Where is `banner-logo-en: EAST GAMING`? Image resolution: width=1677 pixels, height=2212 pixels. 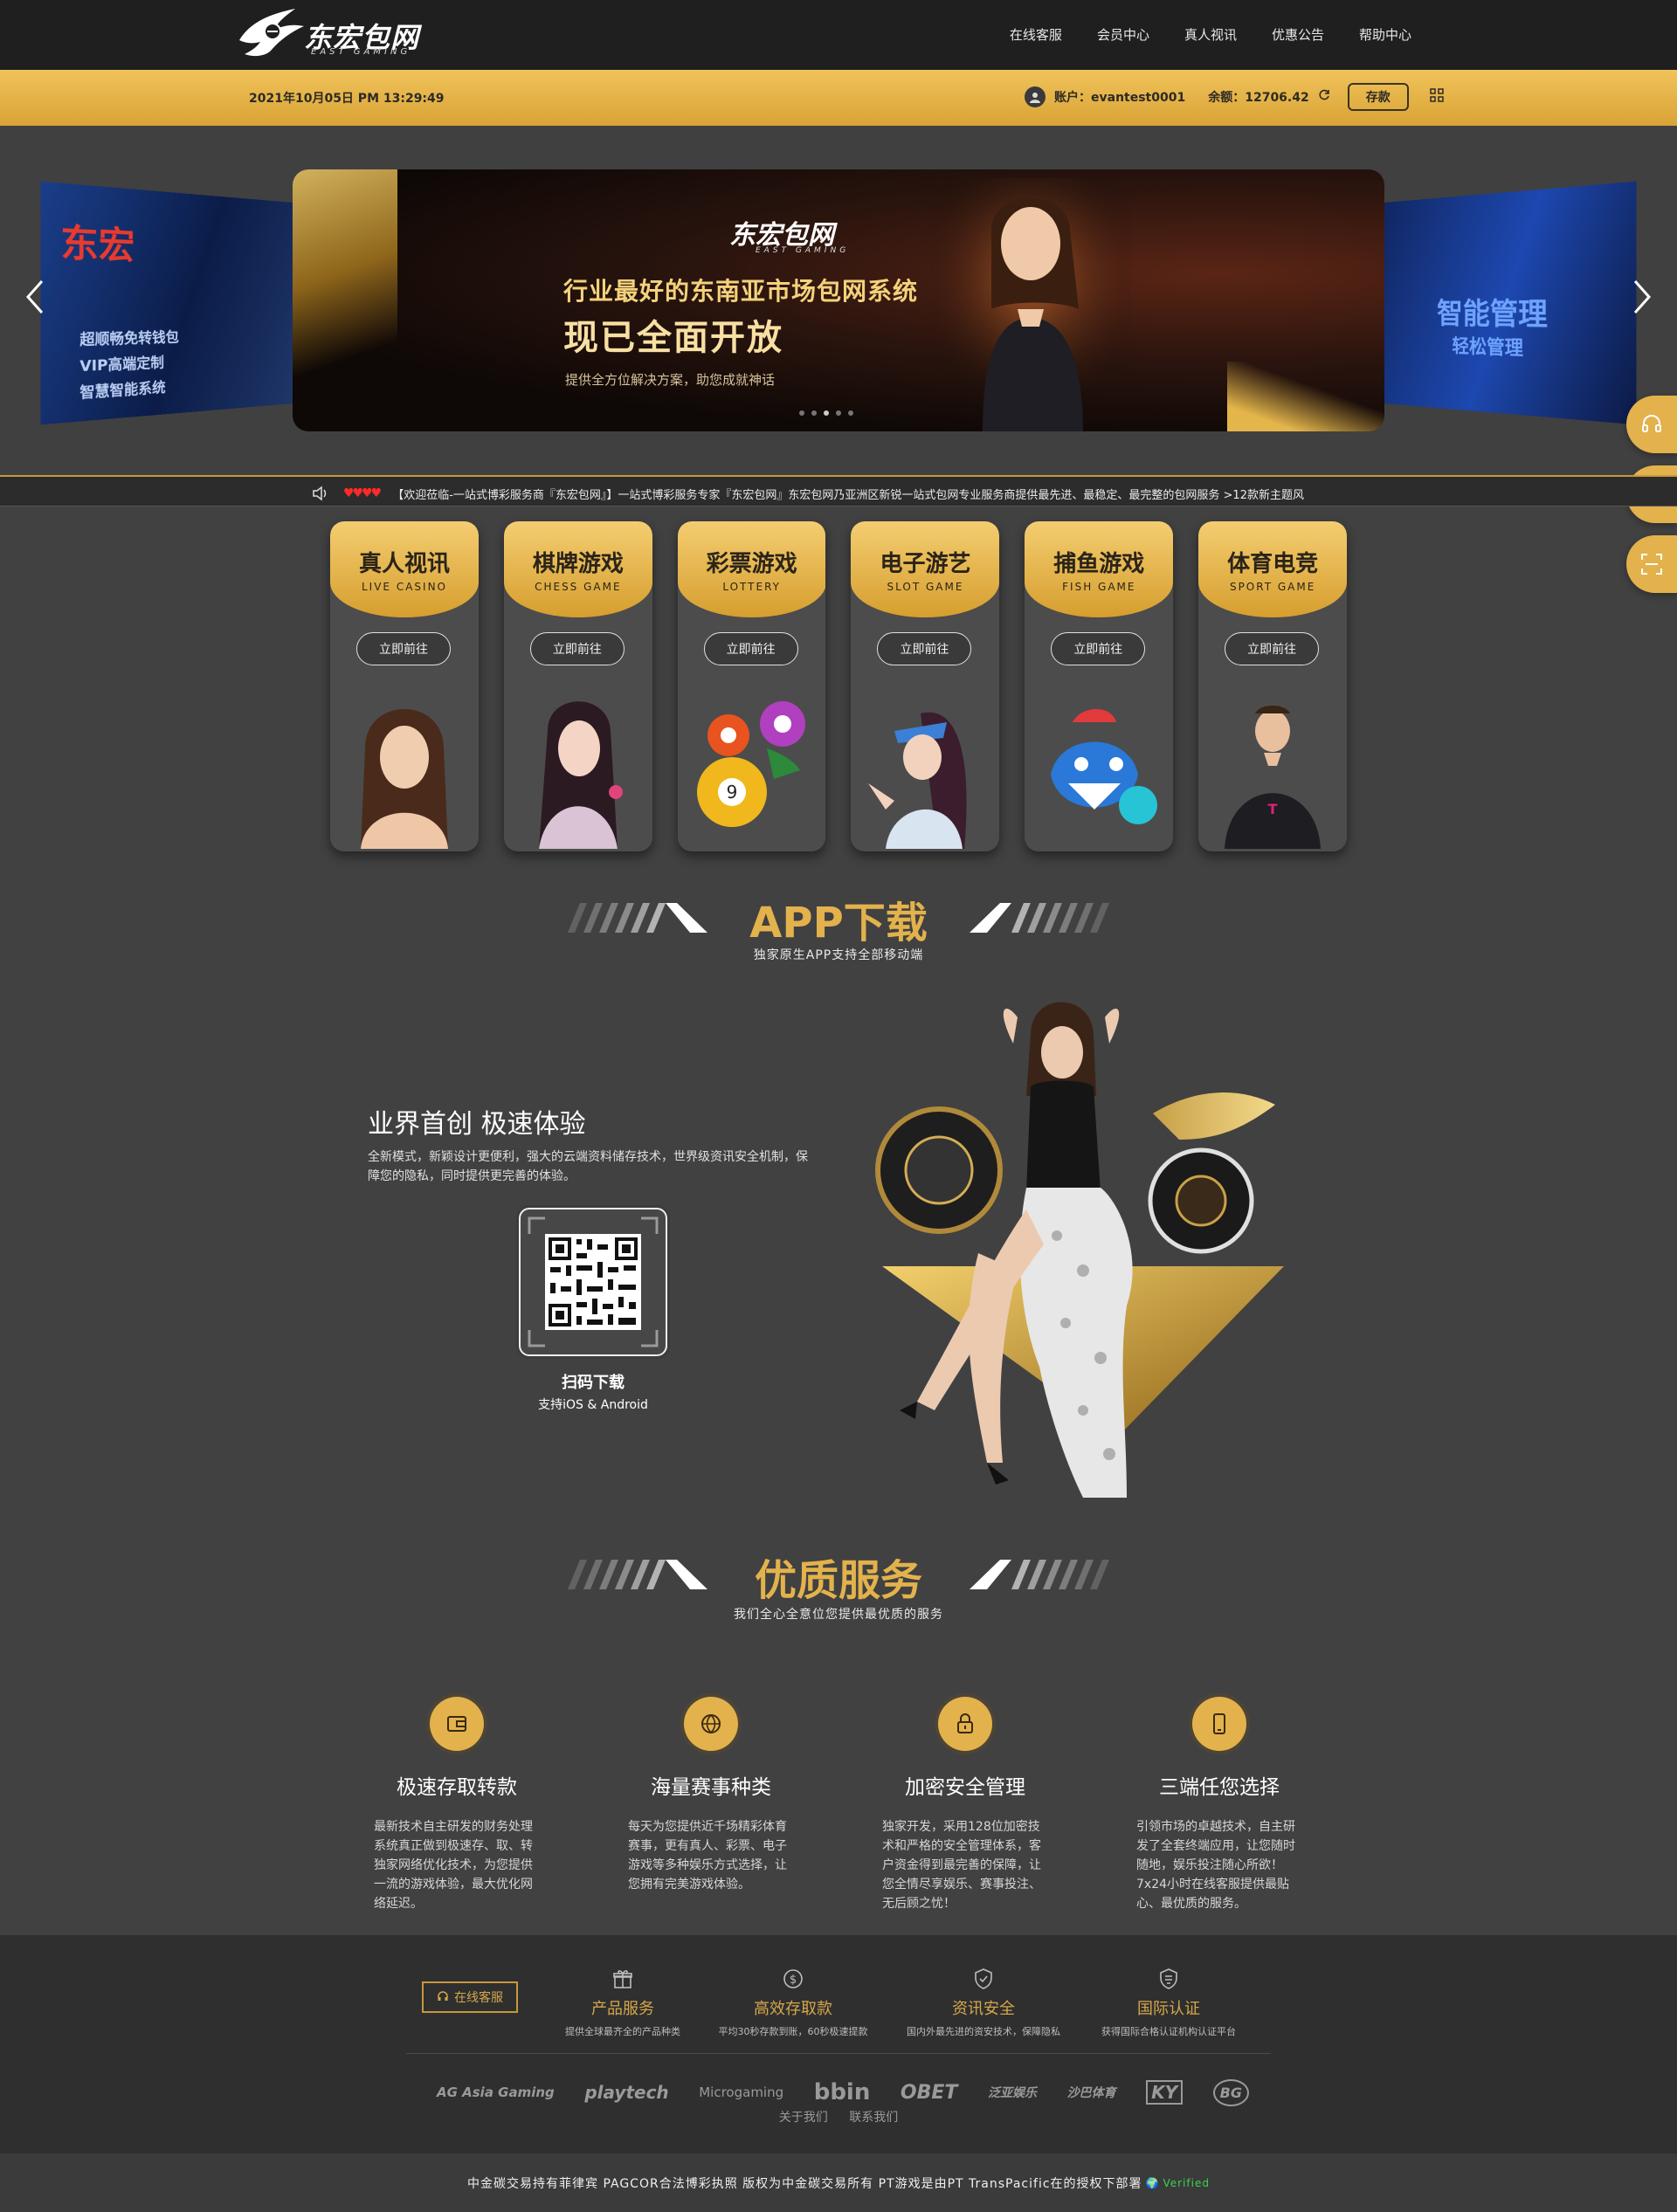
banner-logo-en: EAST GAMING is located at coordinates (802, 250).